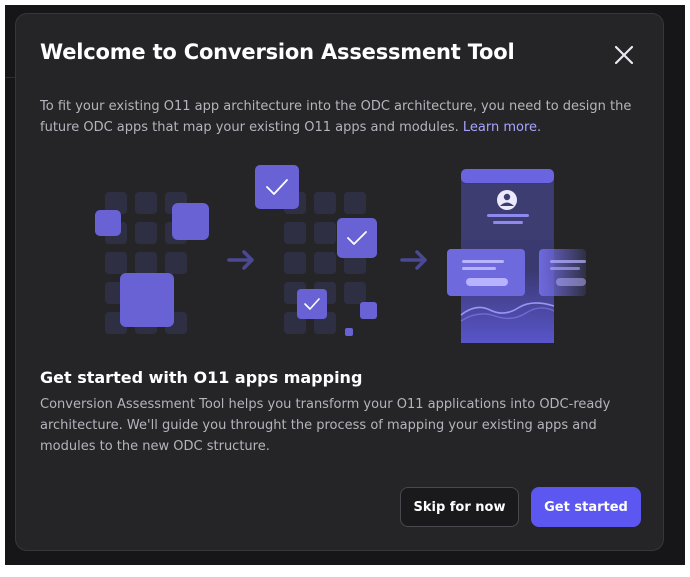 The image size is (690, 577). I want to click on skip-button: Skip for now, so click(459, 507).